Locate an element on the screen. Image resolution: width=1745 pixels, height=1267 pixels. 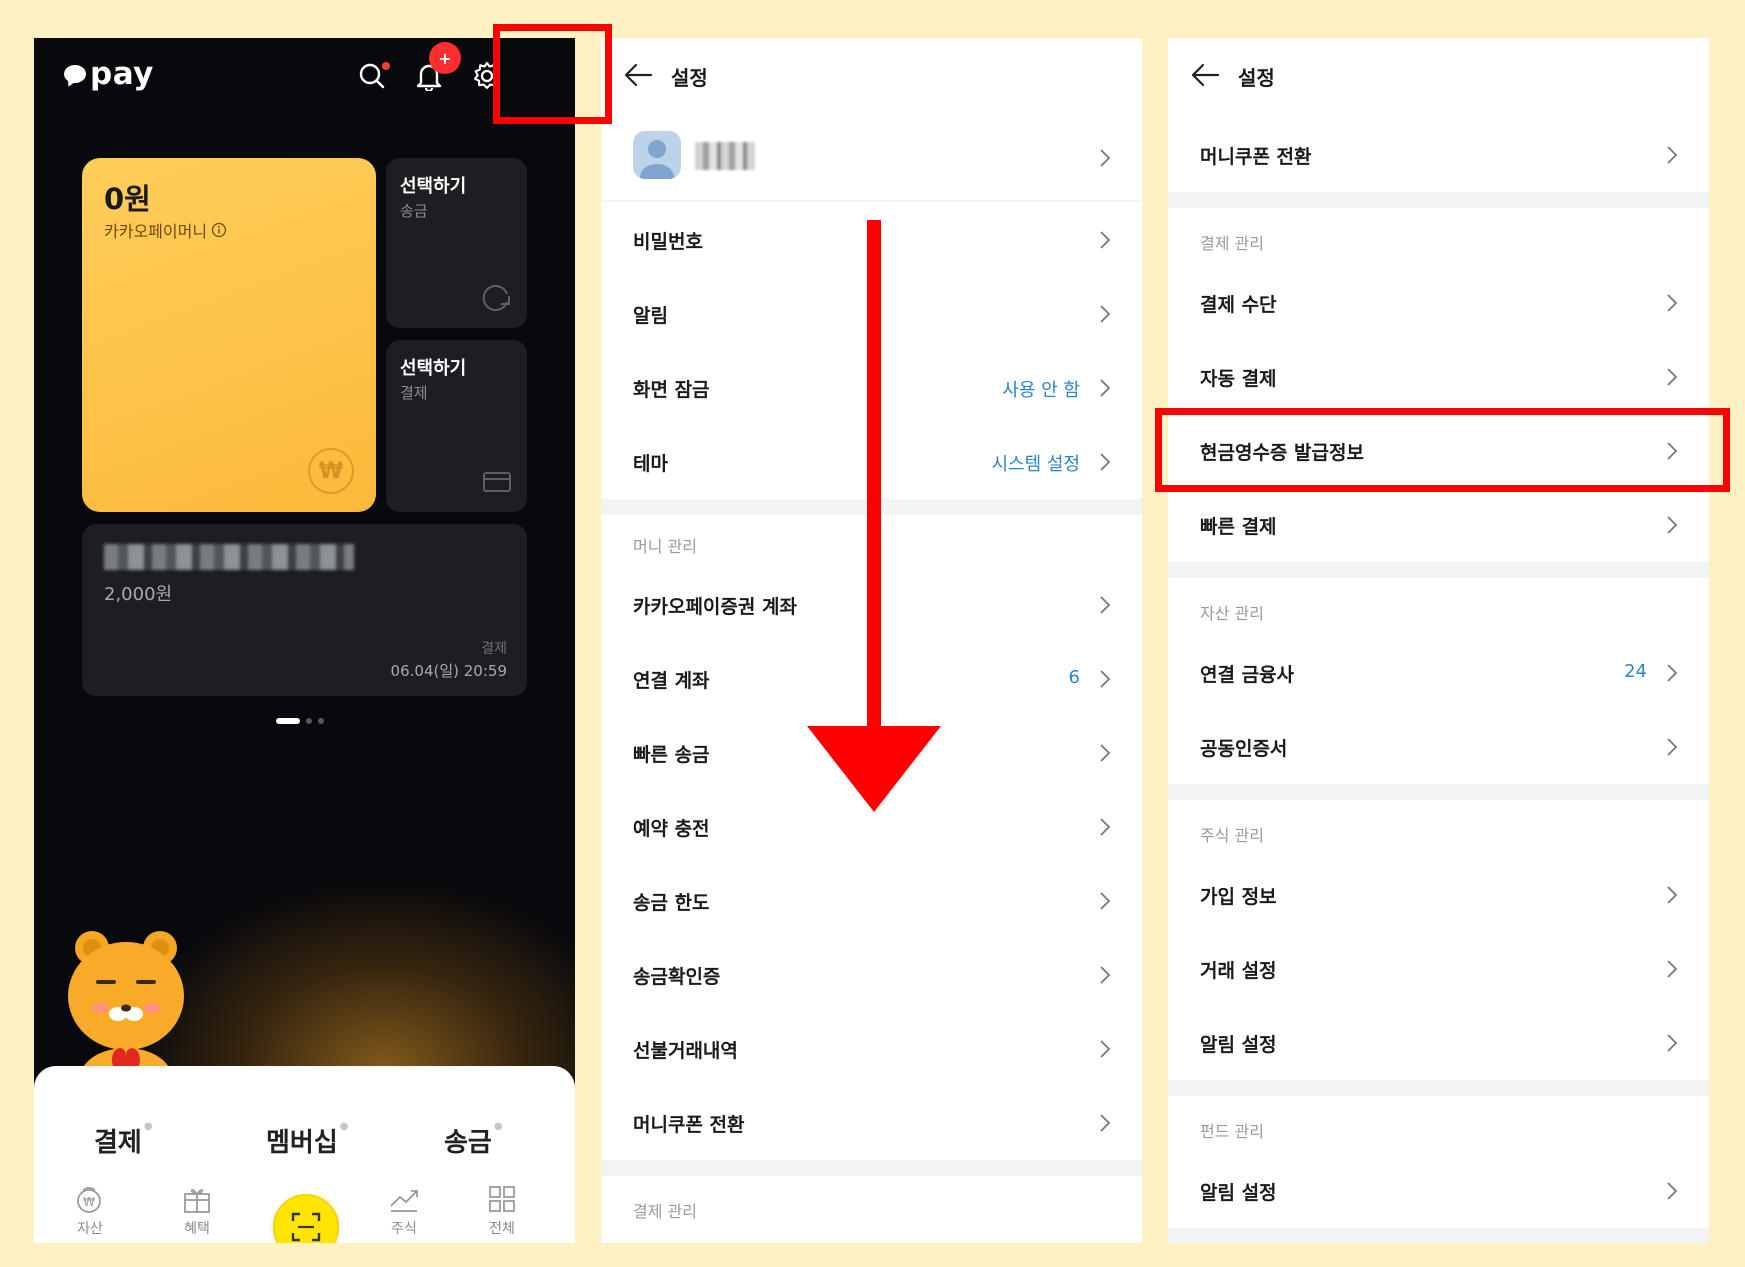
logo-text: pay is located at coordinates (122, 74).